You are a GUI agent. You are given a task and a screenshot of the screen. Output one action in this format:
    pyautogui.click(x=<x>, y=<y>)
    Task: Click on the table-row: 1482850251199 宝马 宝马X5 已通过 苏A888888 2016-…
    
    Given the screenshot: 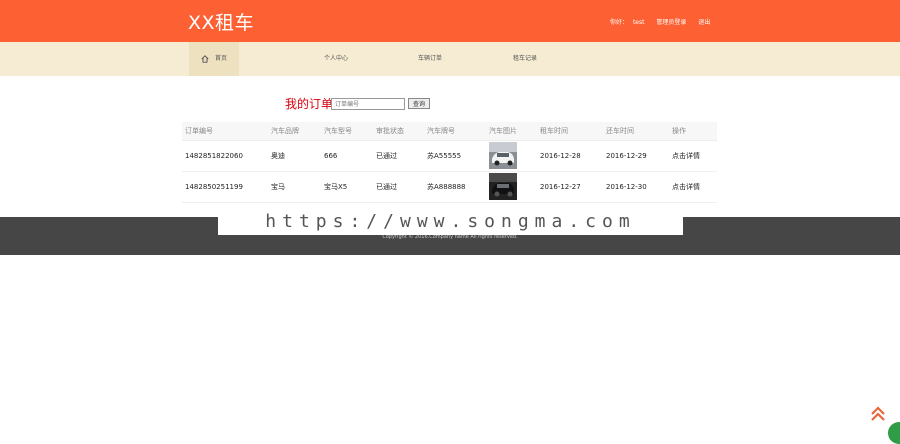 What is the action you would take?
    pyautogui.click(x=449, y=187)
    